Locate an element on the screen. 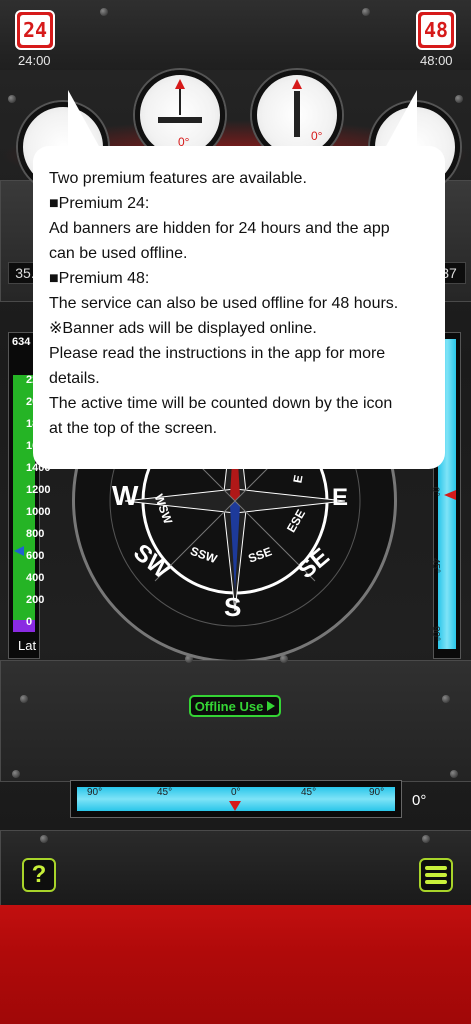 This screenshot has width=471, height=1024. help-label: ? is located at coordinates (39, 874).